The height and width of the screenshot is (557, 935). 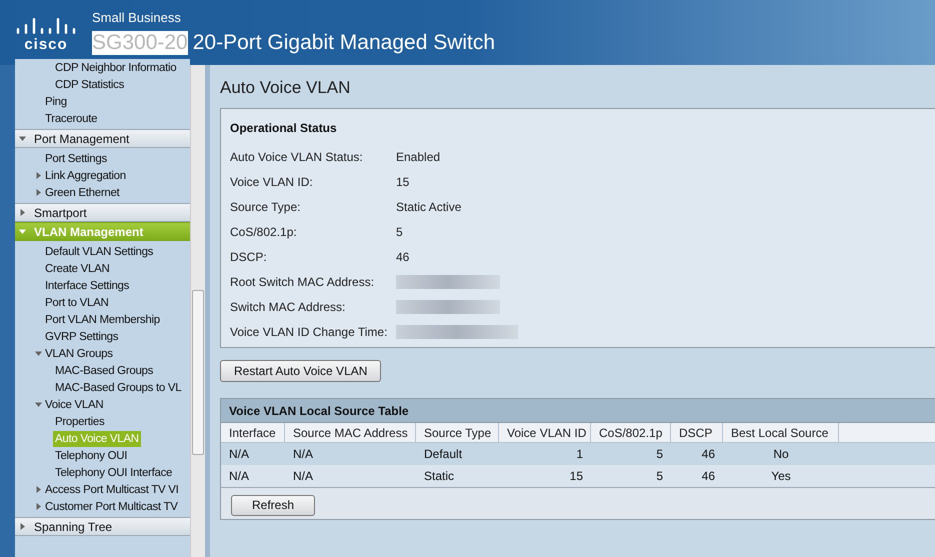 I want to click on field-value: 46, so click(x=403, y=257).